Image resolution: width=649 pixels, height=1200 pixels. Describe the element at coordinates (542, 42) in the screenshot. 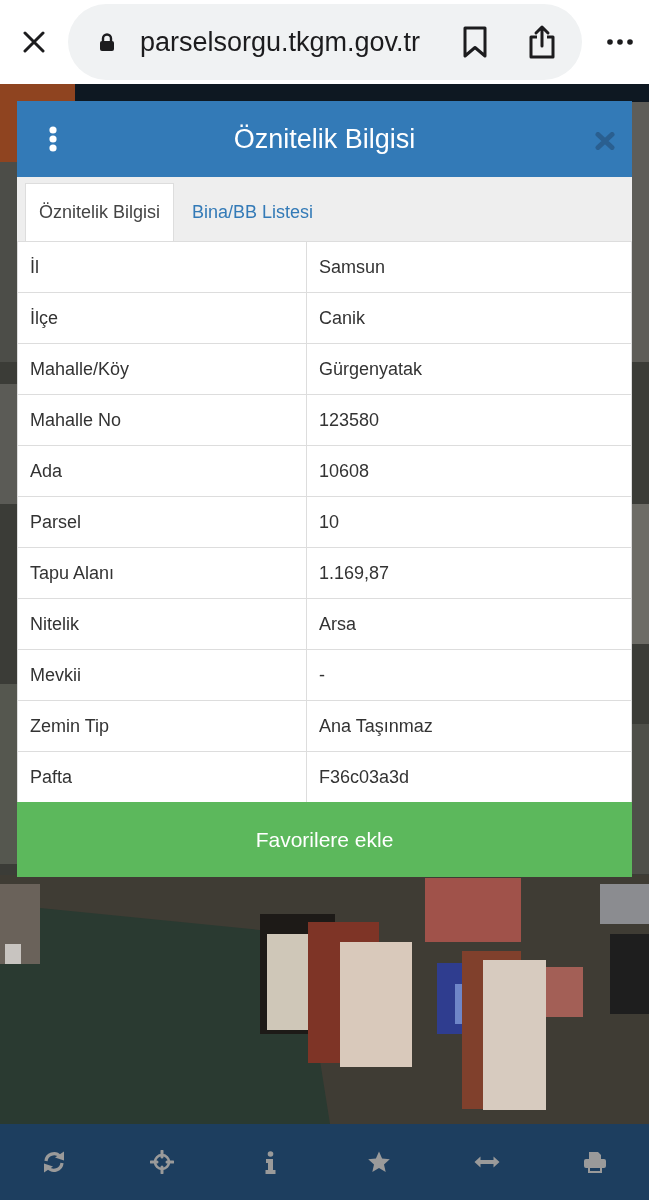

I see `share-icon` at that location.